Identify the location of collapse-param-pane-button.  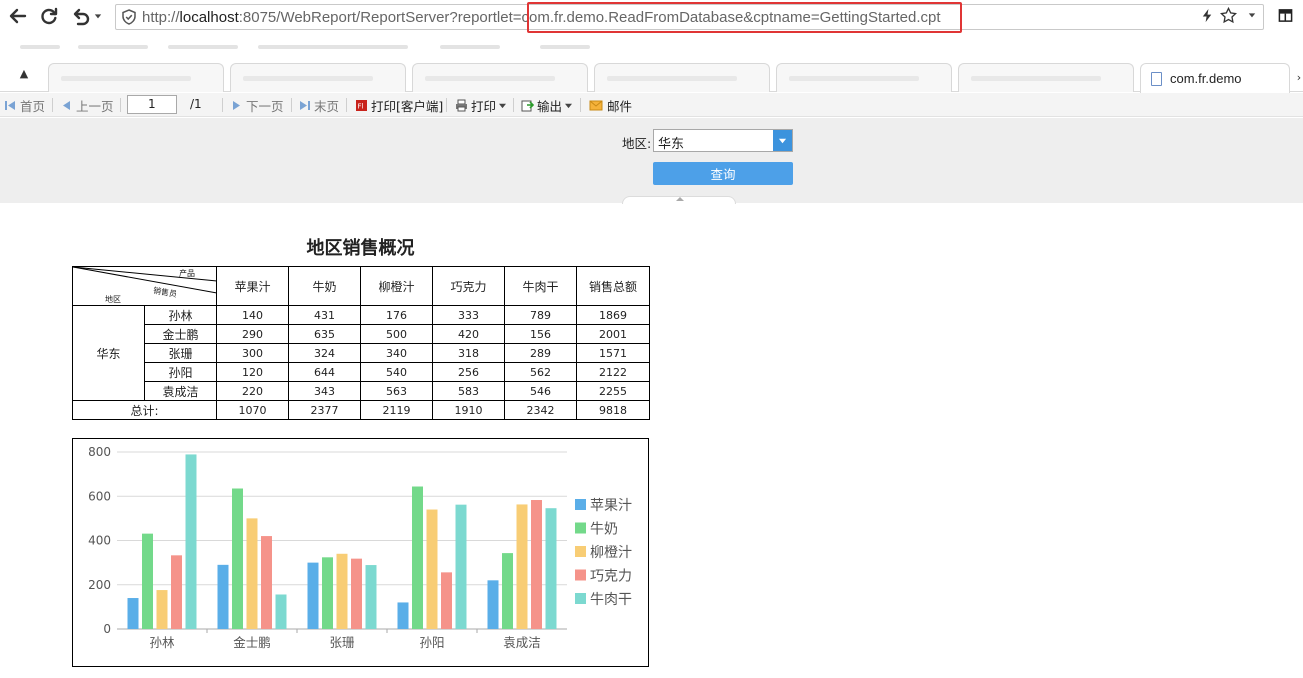
(679, 200).